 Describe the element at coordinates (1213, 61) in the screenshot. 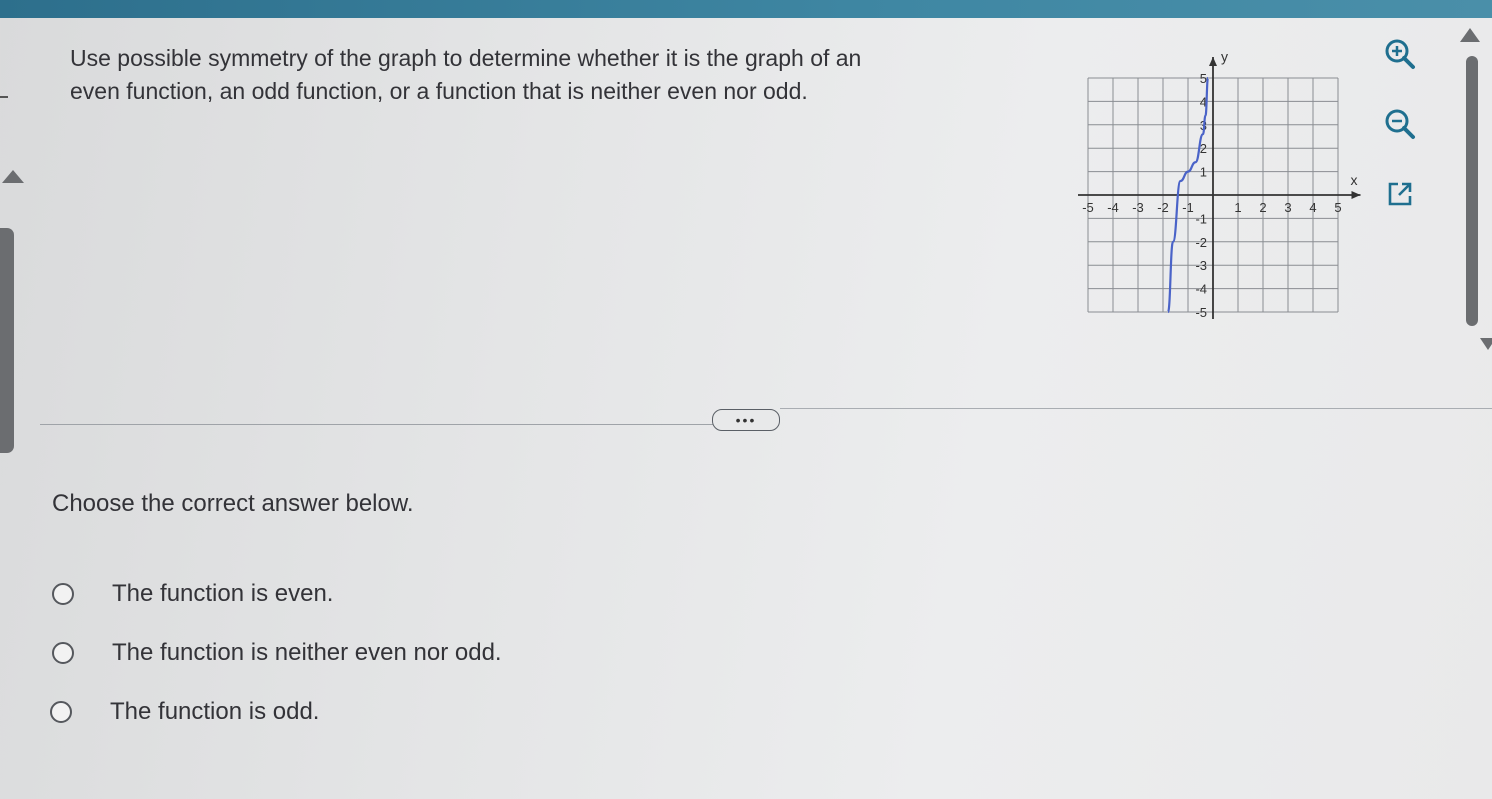

I see `y-axis-arrow` at that location.